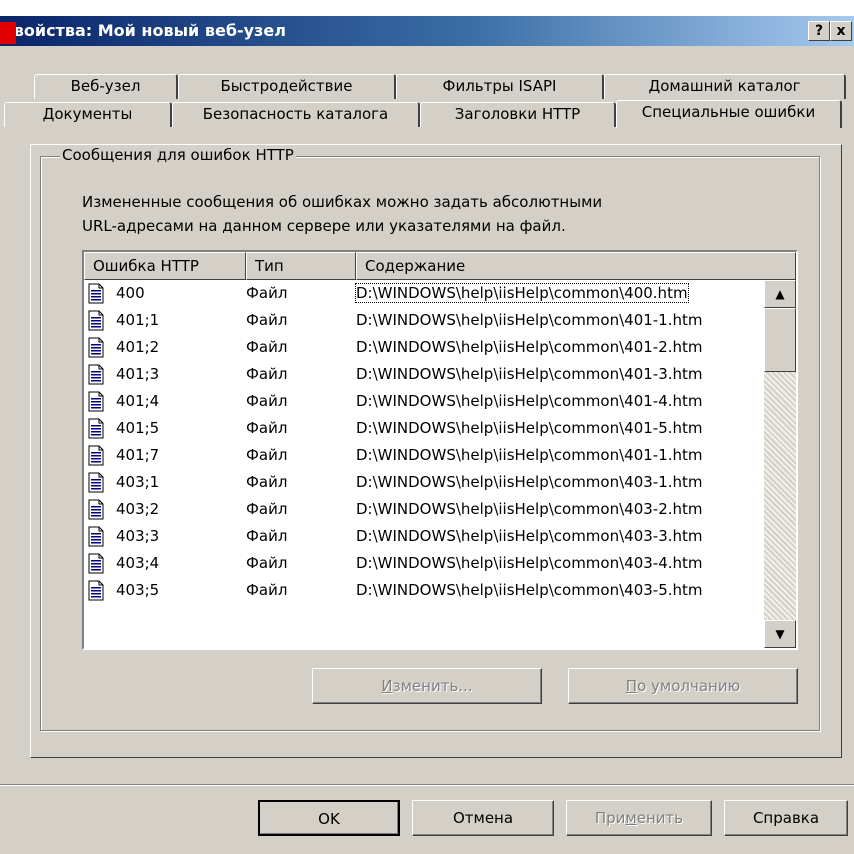 The image size is (854, 854). I want to click on error-content: D:\WINDOWS\help\iisHelp\common\400.htm, so click(522, 293).